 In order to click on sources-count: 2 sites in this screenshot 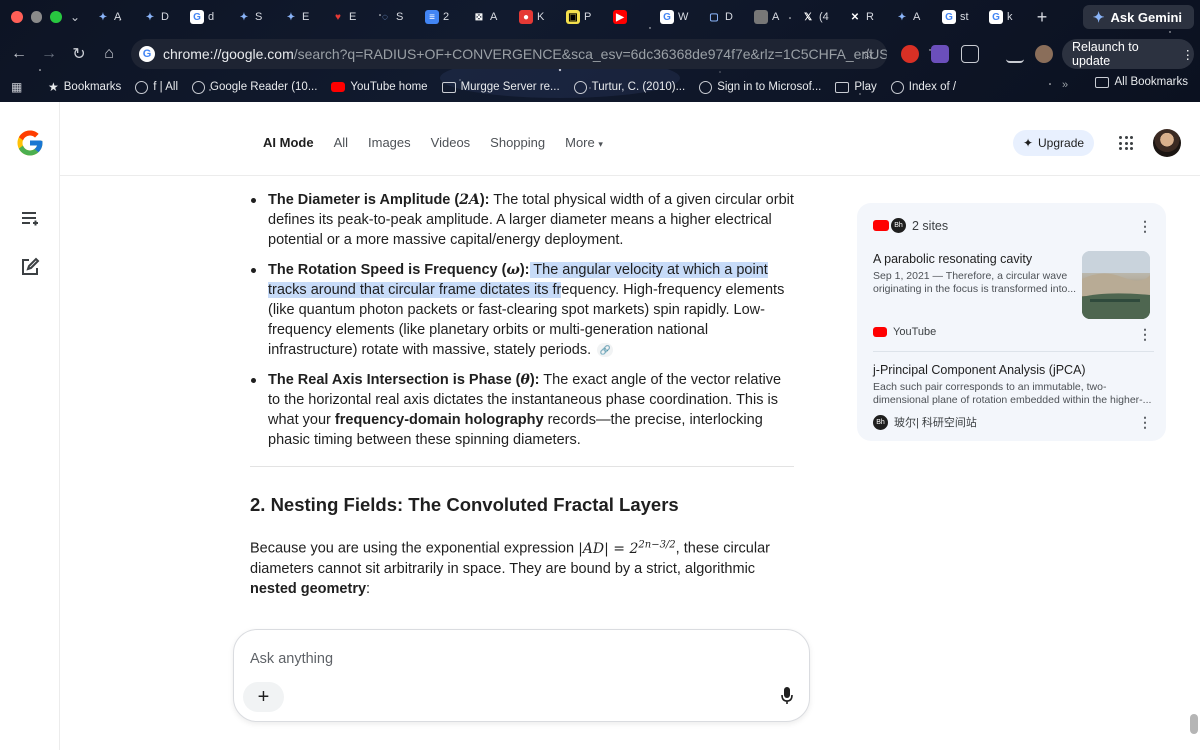, I will do `click(930, 225)`.